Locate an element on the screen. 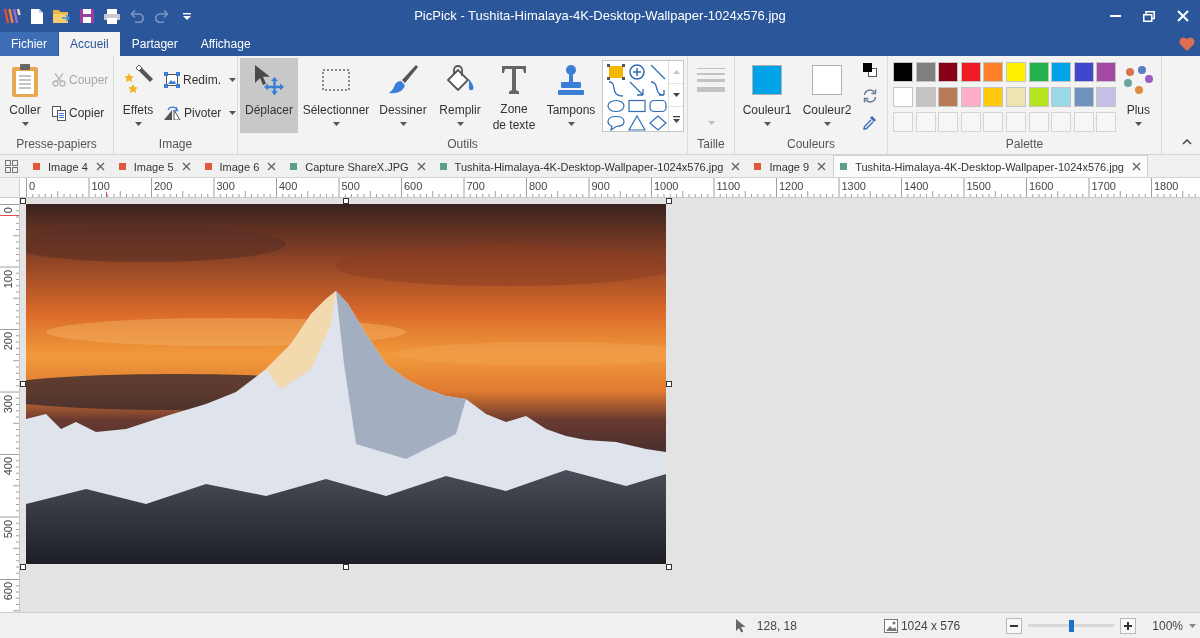 This screenshot has width=1200, height=638. select-tool-button: Sélectionner is located at coordinates (336, 95).